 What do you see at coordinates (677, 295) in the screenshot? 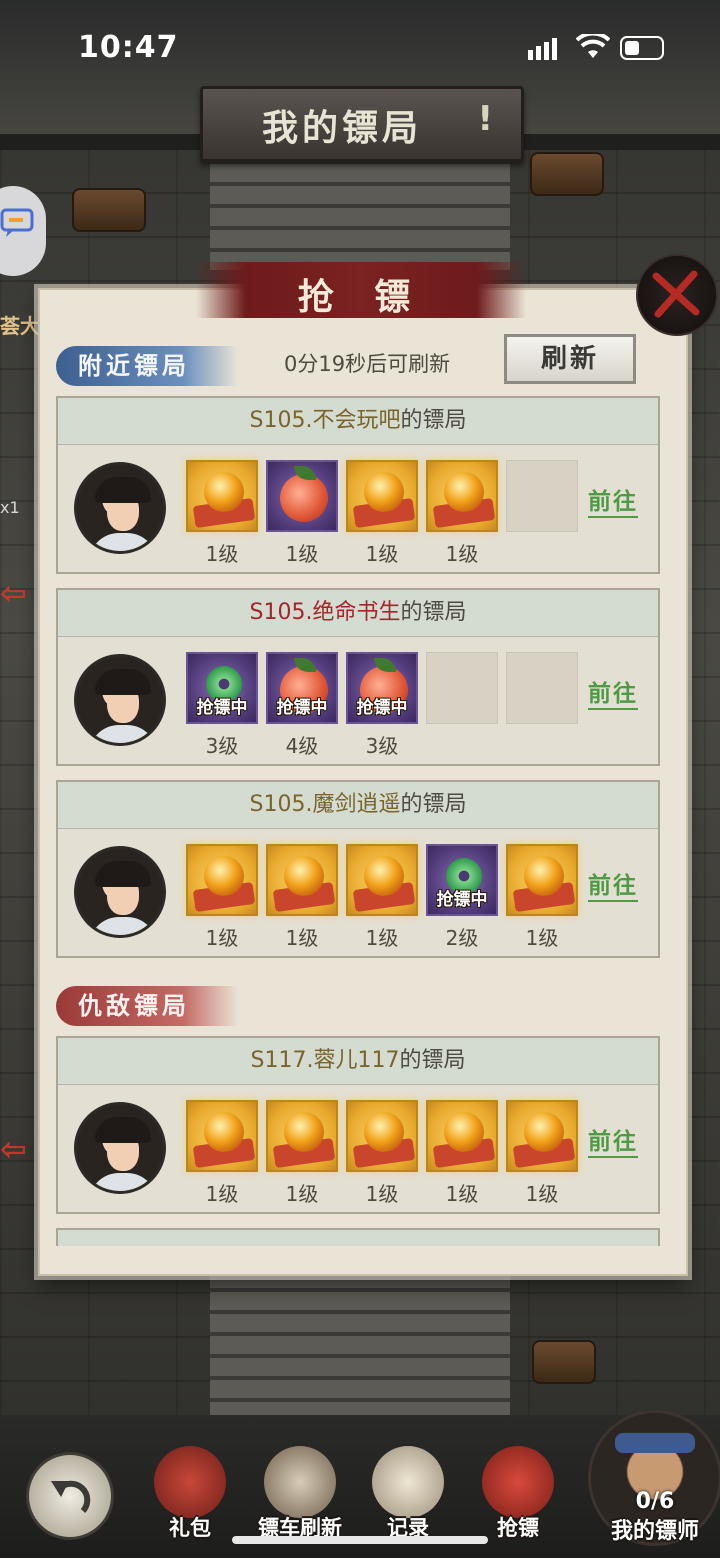
I see `close-button` at bounding box center [677, 295].